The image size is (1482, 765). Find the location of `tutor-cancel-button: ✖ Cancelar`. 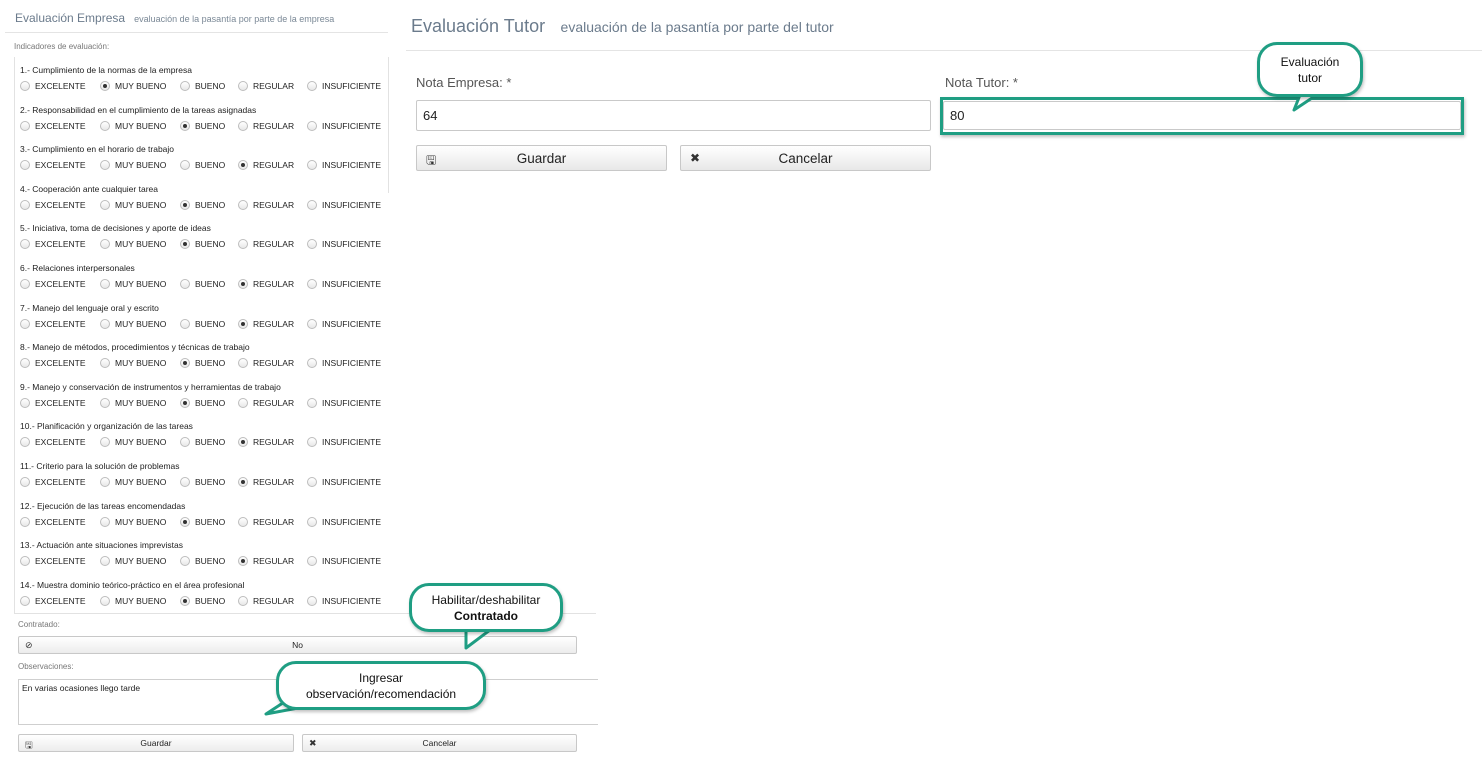

tutor-cancel-button: ✖ Cancelar is located at coordinates (805, 158).